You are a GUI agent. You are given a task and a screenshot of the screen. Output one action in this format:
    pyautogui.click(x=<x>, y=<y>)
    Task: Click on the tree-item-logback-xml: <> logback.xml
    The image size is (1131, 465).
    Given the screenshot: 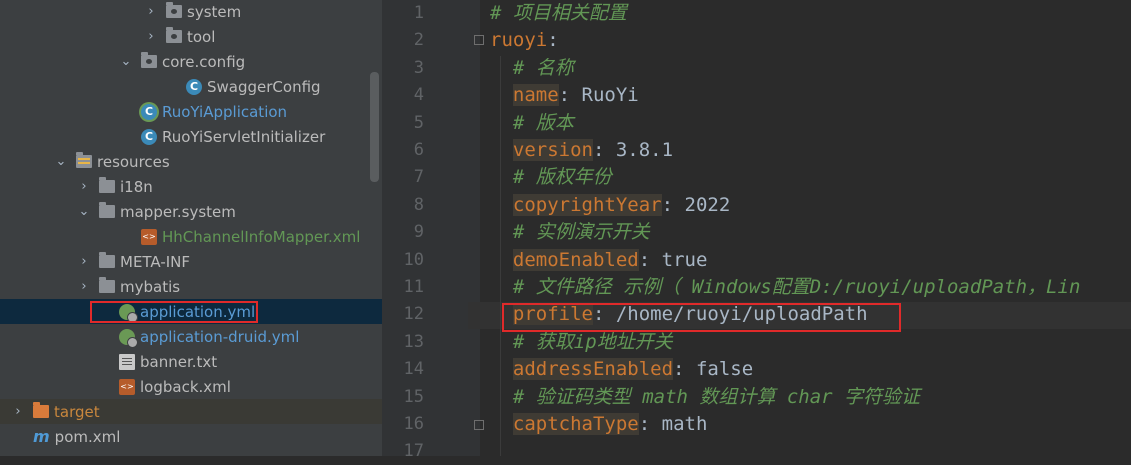 What is the action you would take?
    pyautogui.click(x=191, y=386)
    